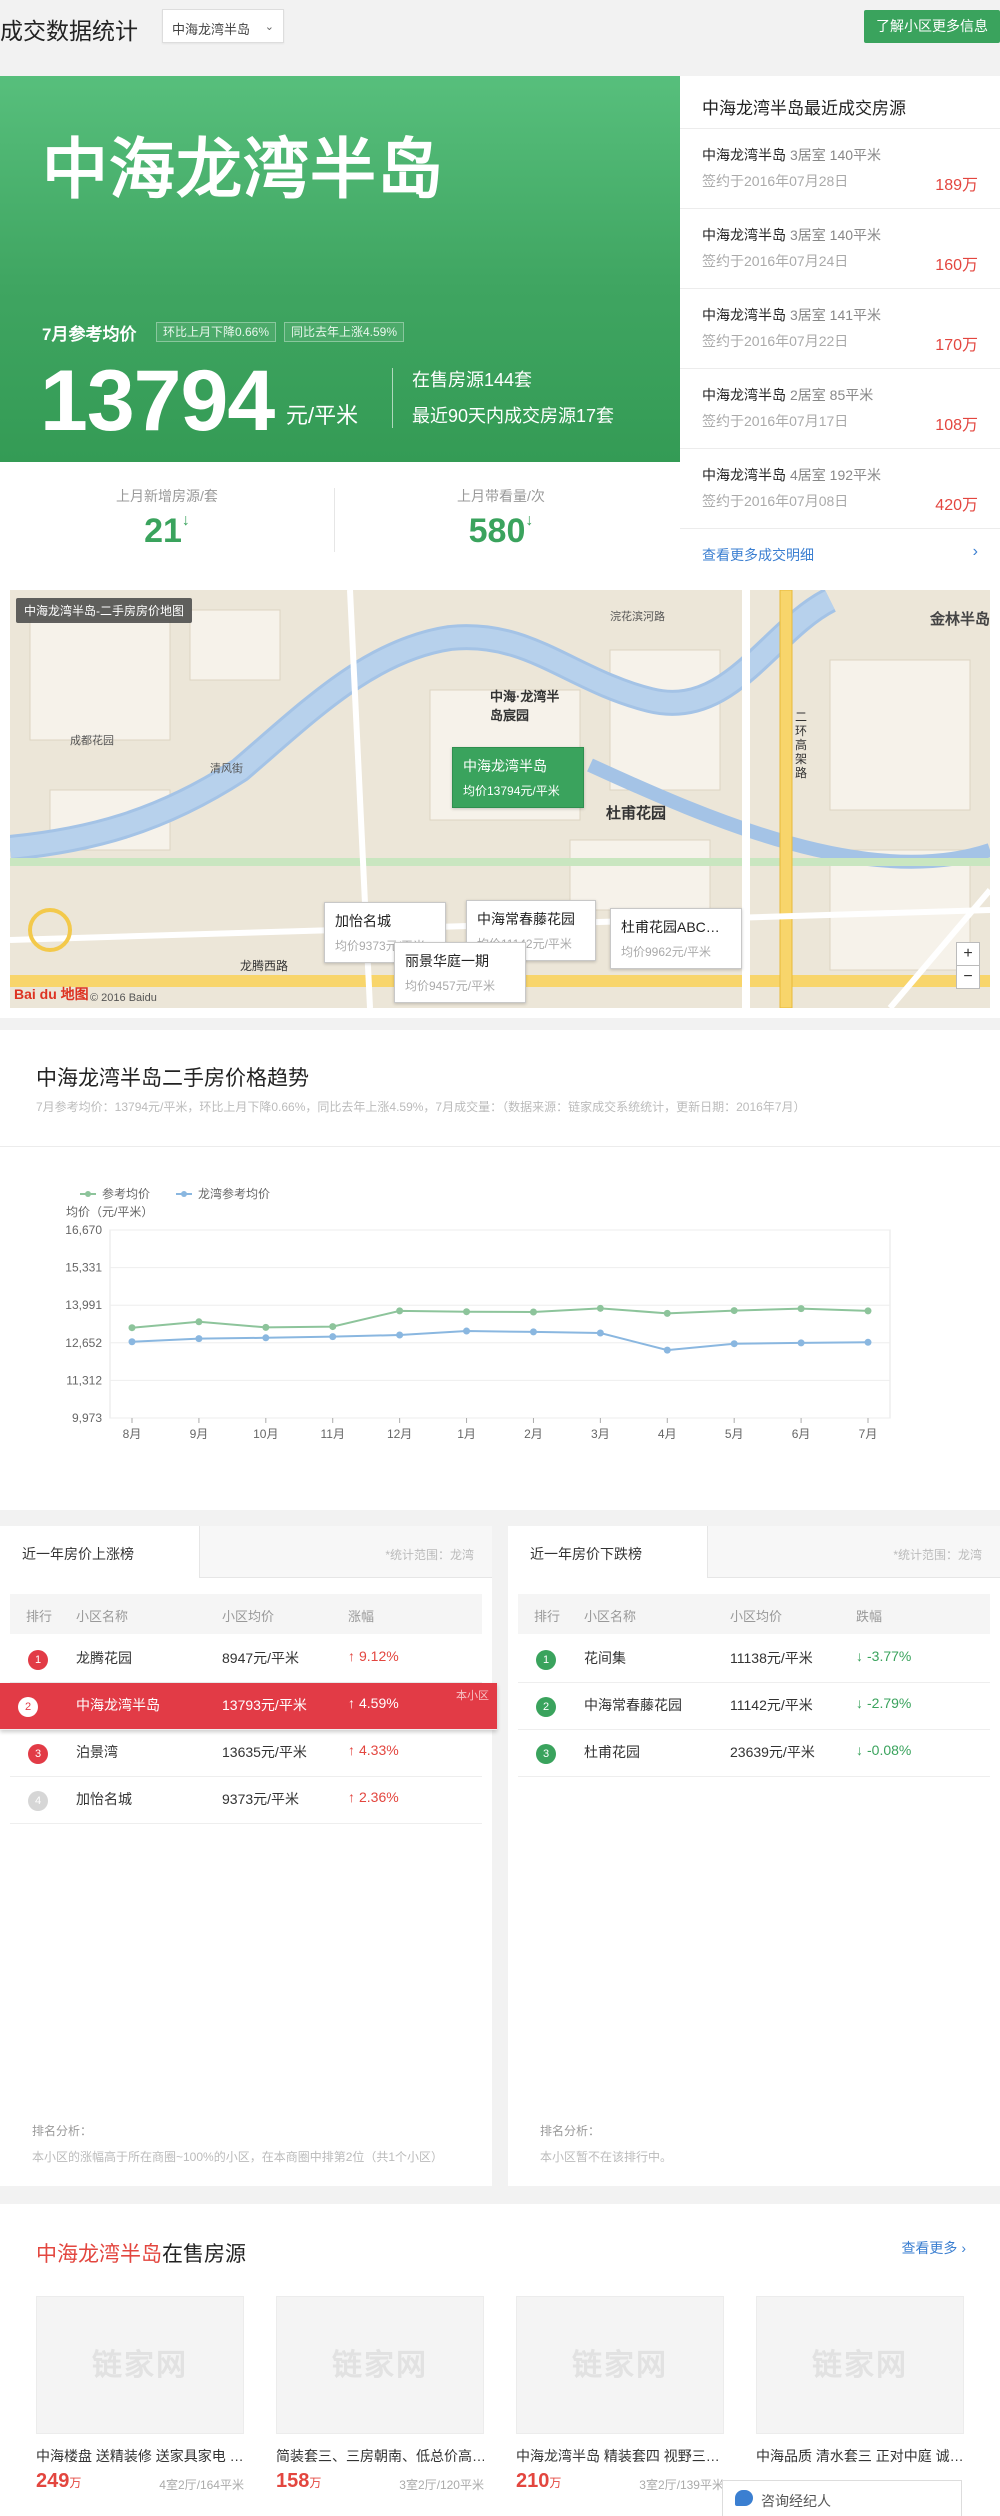 This screenshot has height=2516, width=1000. I want to click on ranking-change: ↑ 4.59%, so click(373, 1703).